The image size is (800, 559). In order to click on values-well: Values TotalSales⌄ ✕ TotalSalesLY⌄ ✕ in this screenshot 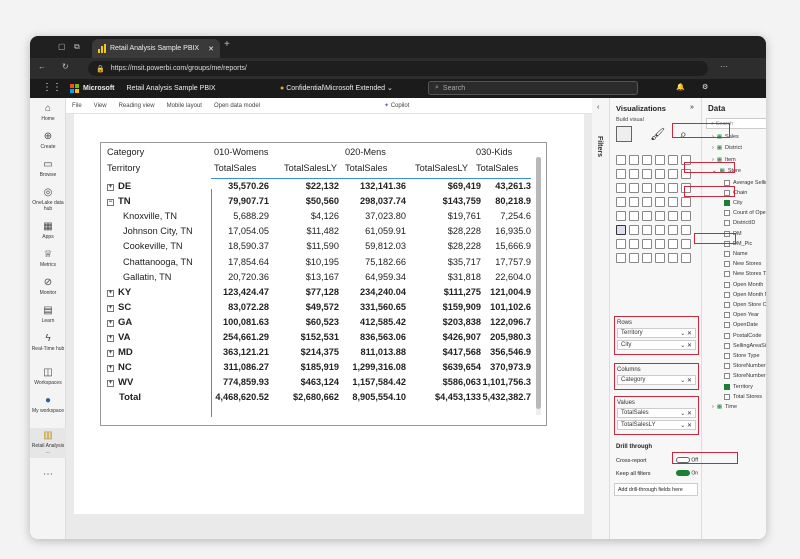, I will do `click(656, 415)`.